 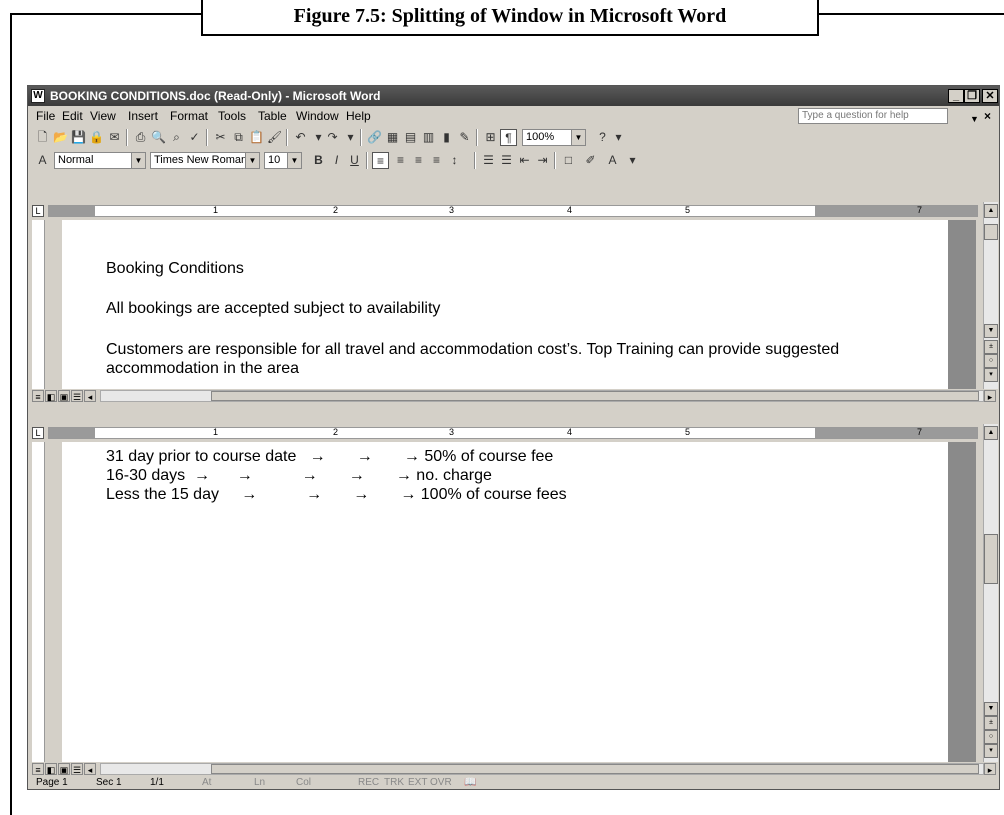 I want to click on spelling-status-icon: 📖, so click(x=470, y=783).